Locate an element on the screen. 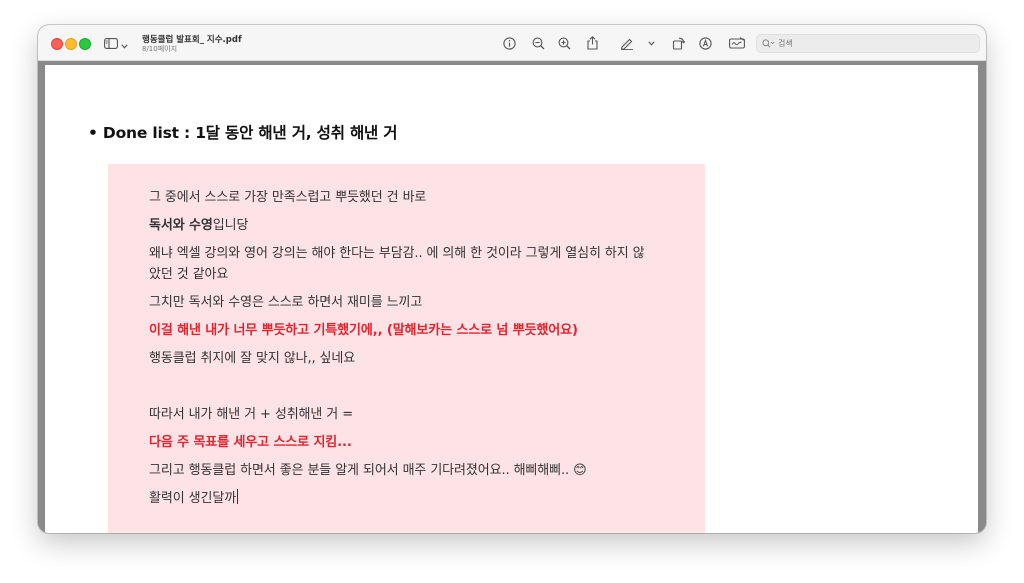 The height and width of the screenshot is (583, 1024). title-bar: 행동클럽 발표회_ 지수.pdf 8/10페이지 is located at coordinates (512, 43).